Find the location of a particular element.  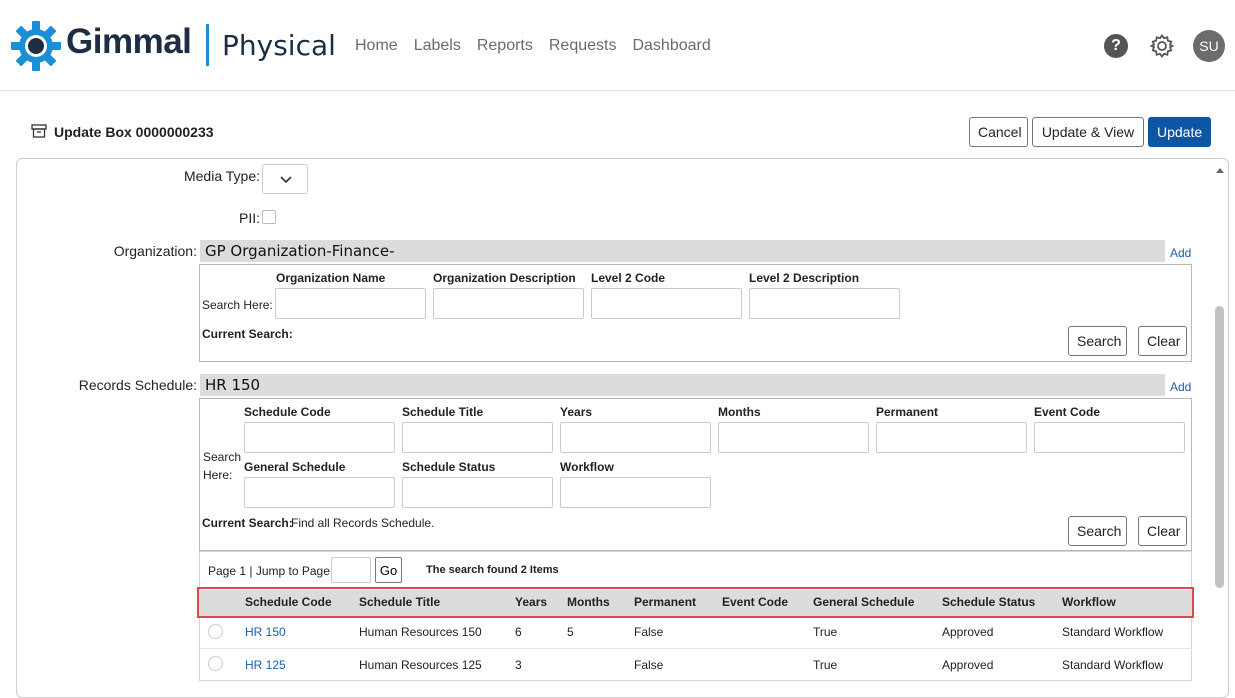

records-schedule-value: HR 150 is located at coordinates (682, 385).